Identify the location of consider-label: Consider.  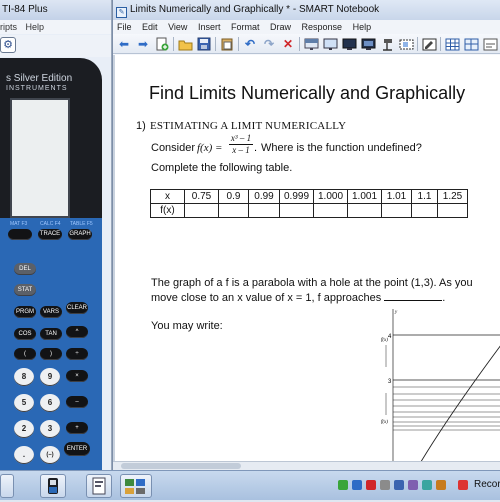
(173, 148).